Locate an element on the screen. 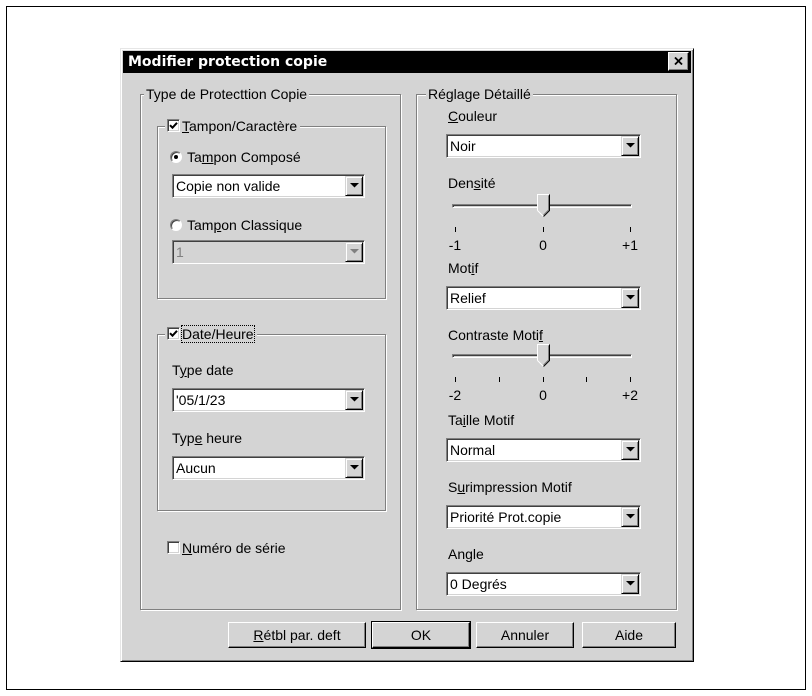 Image resolution: width=812 pixels, height=696 pixels. composite-stamp-select-value: Copie non valide is located at coordinates (228, 186).